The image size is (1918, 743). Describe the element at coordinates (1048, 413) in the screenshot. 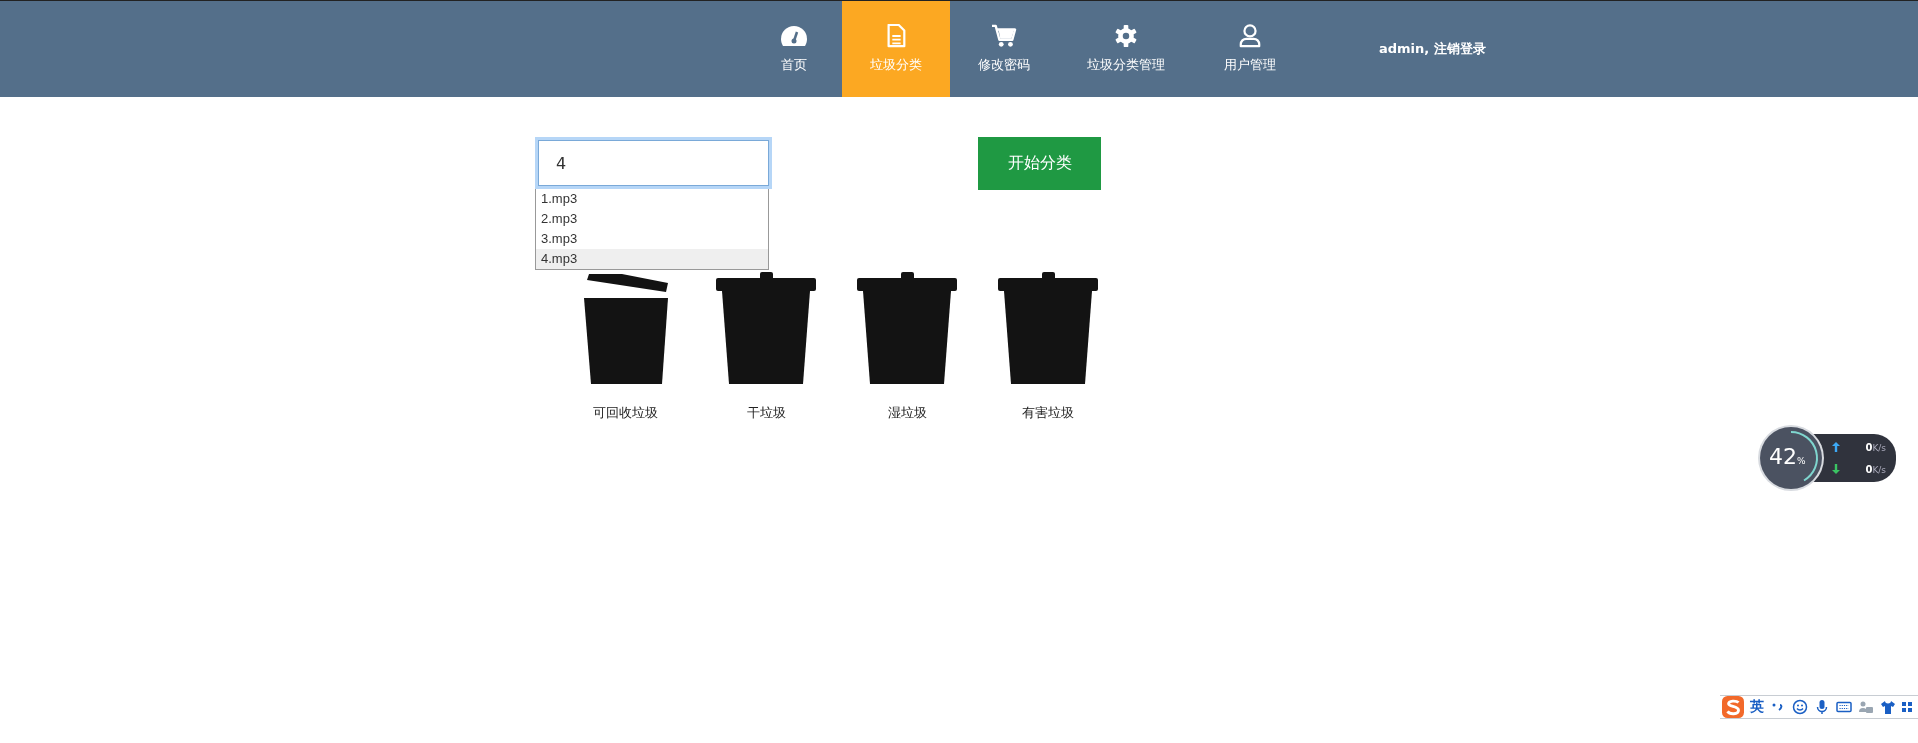

I see `bin-label: 有害垃圾` at that location.